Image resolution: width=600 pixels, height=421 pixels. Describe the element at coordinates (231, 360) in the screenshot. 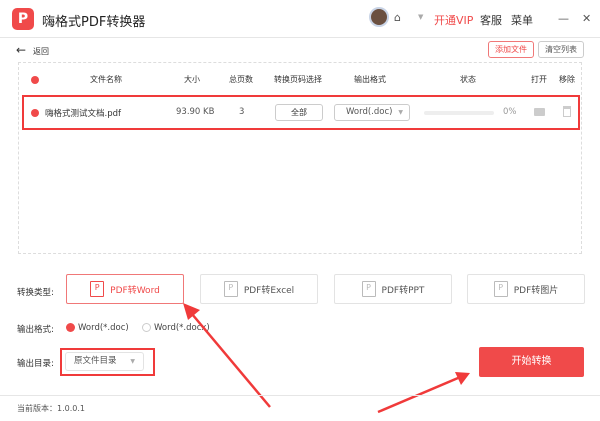

I see `arrow-line` at that location.